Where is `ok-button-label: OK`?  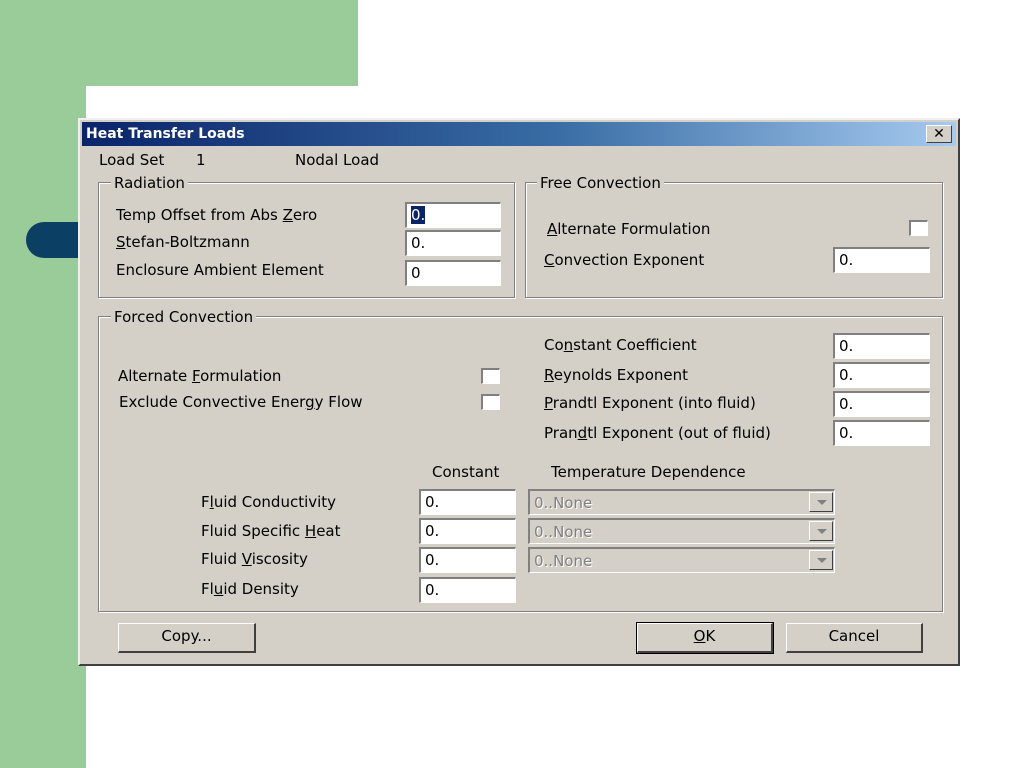
ok-button-label: OK is located at coordinates (704, 636).